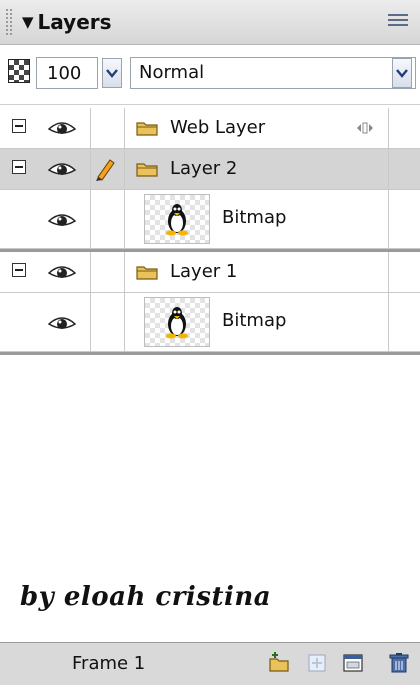  I want to click on web-layer-handle-icon, so click(365, 128).